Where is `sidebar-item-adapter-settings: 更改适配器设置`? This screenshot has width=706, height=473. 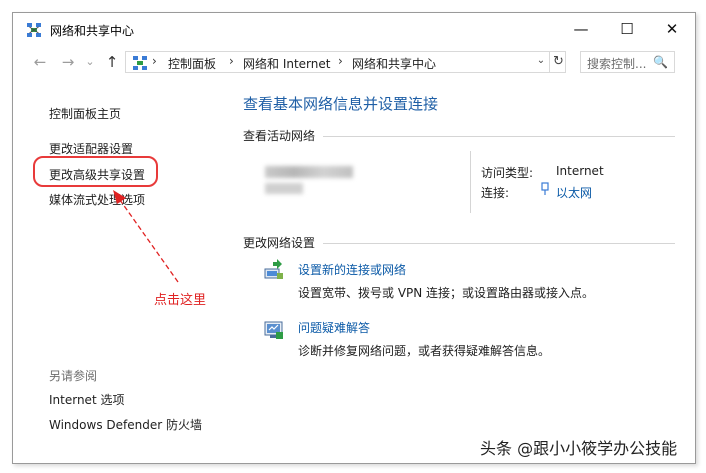
sidebar-item-adapter-settings: 更改适配器设置 is located at coordinates (91, 148).